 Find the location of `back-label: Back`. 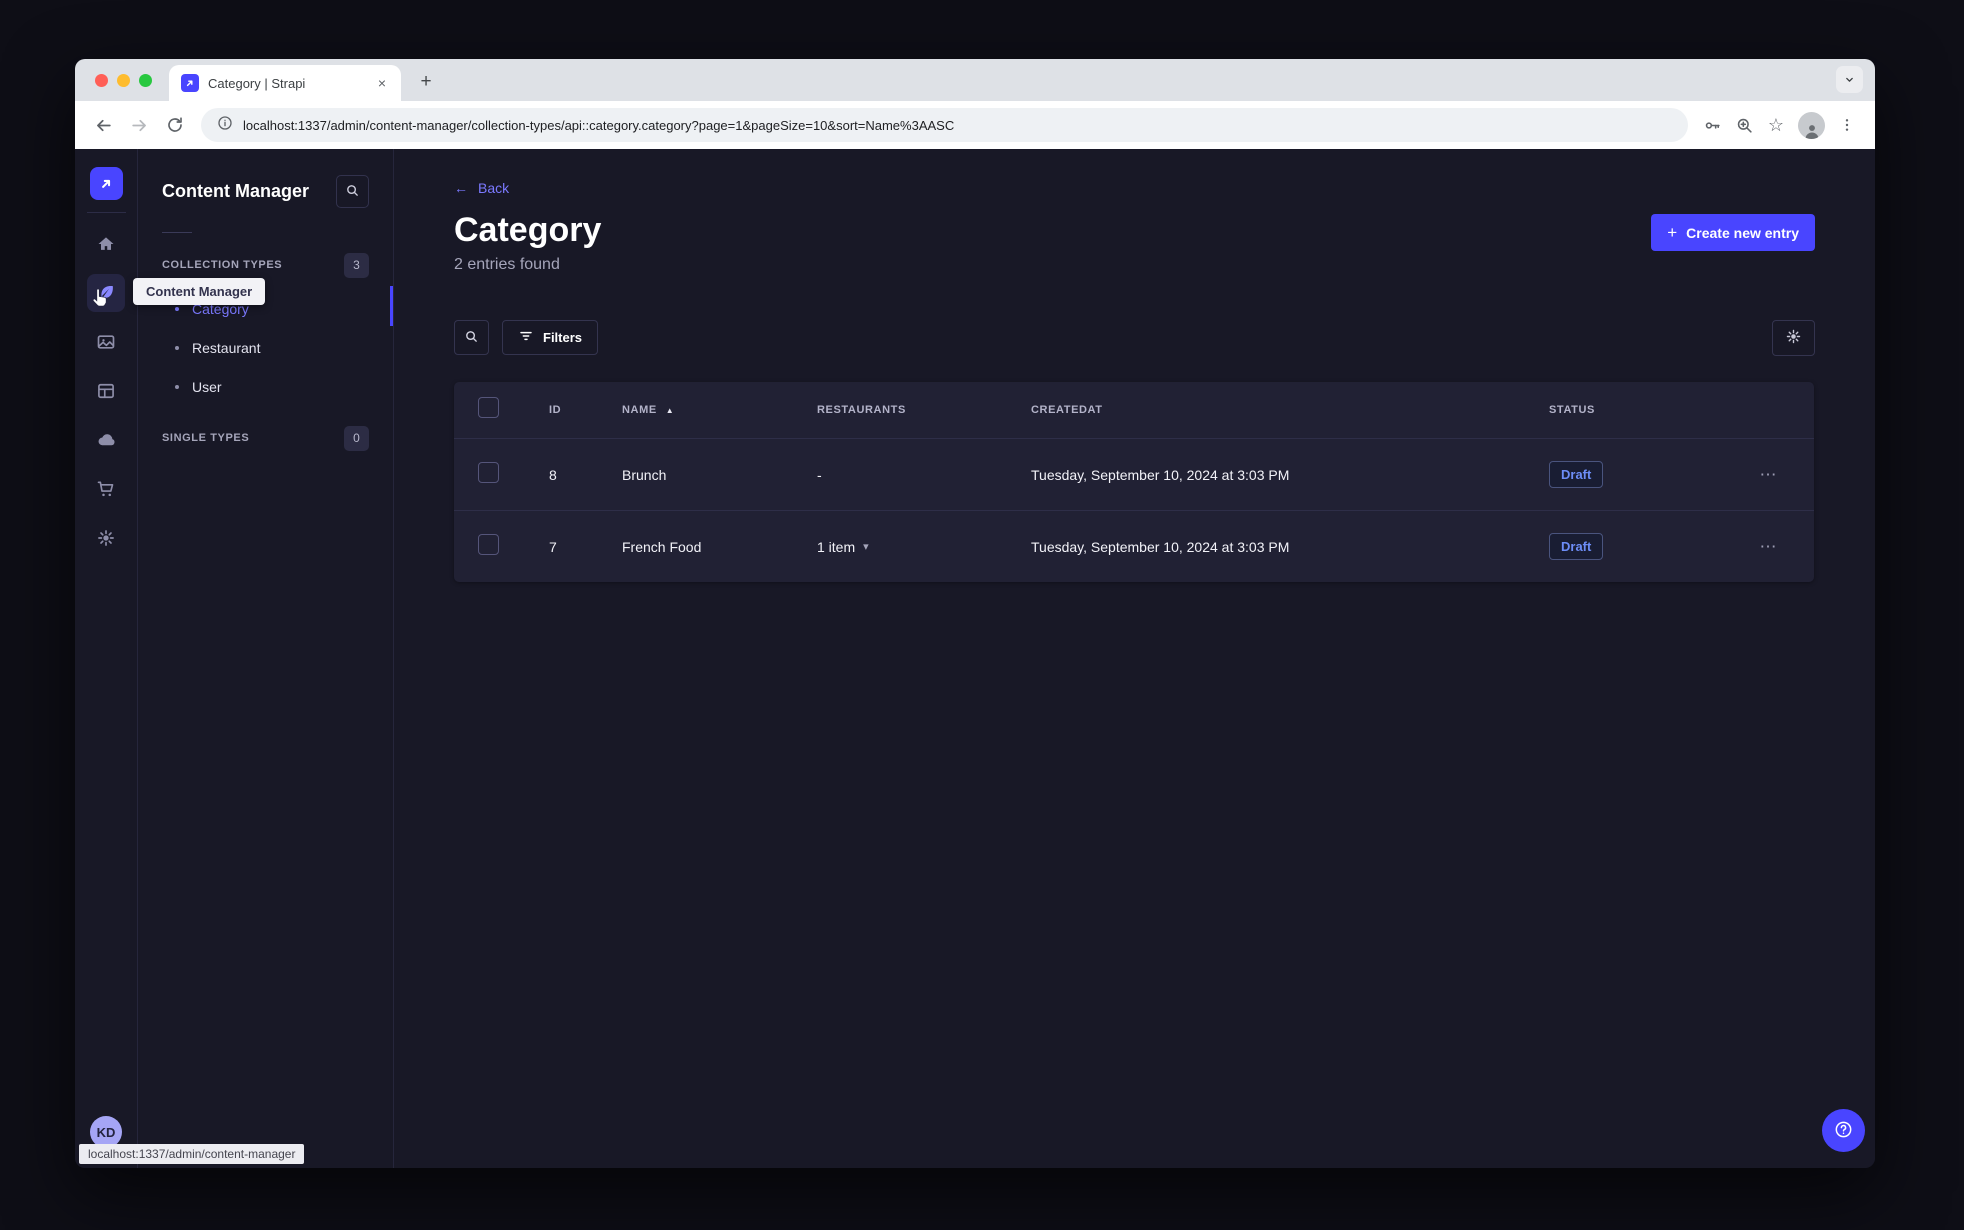

back-label: Back is located at coordinates (494, 188).